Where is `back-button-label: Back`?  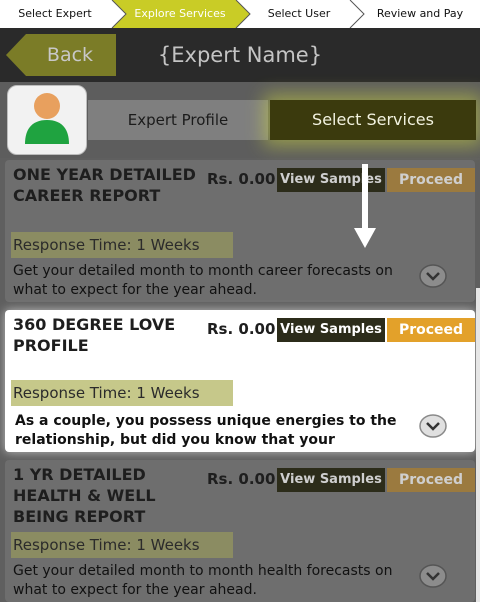
back-button-label: Back is located at coordinates (70, 55).